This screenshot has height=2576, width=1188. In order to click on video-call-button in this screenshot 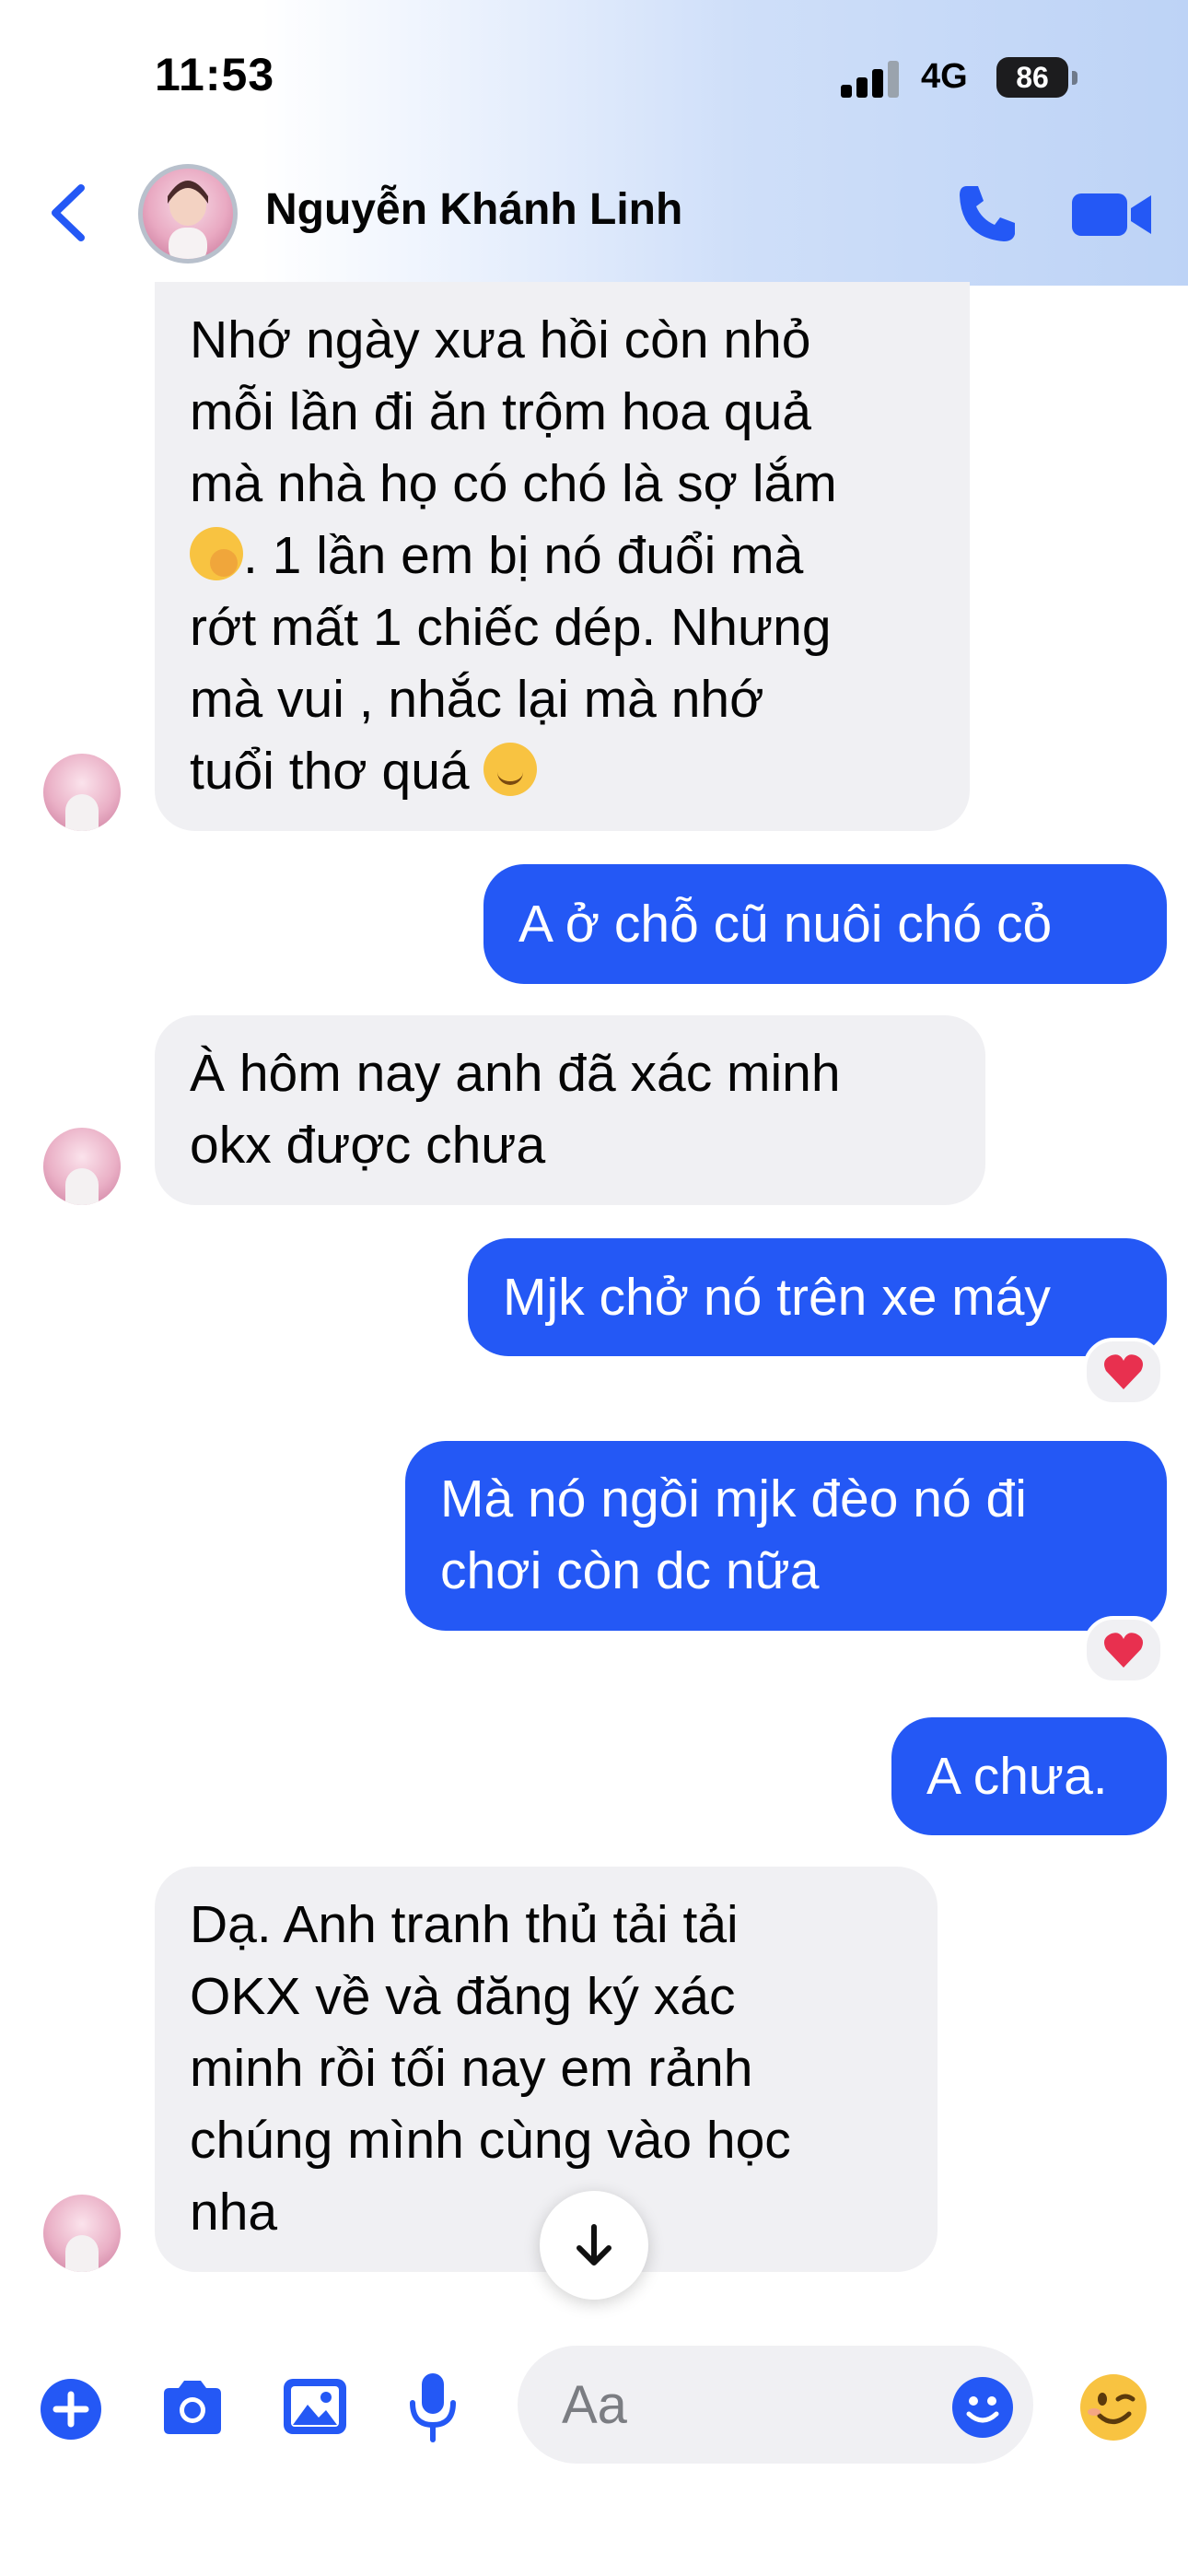, I will do `click(1112, 214)`.